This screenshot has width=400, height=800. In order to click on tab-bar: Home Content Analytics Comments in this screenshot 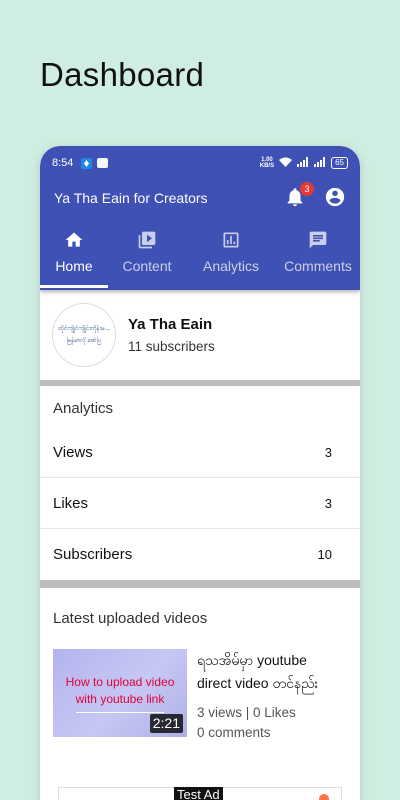, I will do `click(200, 258)`.